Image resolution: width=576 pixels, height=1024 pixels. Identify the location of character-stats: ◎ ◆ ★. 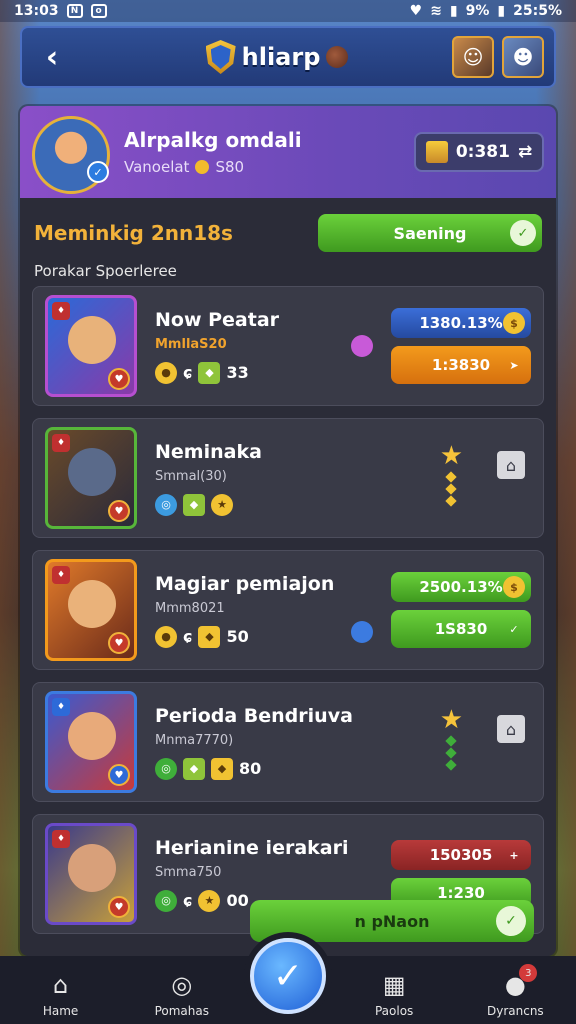
(343, 504).